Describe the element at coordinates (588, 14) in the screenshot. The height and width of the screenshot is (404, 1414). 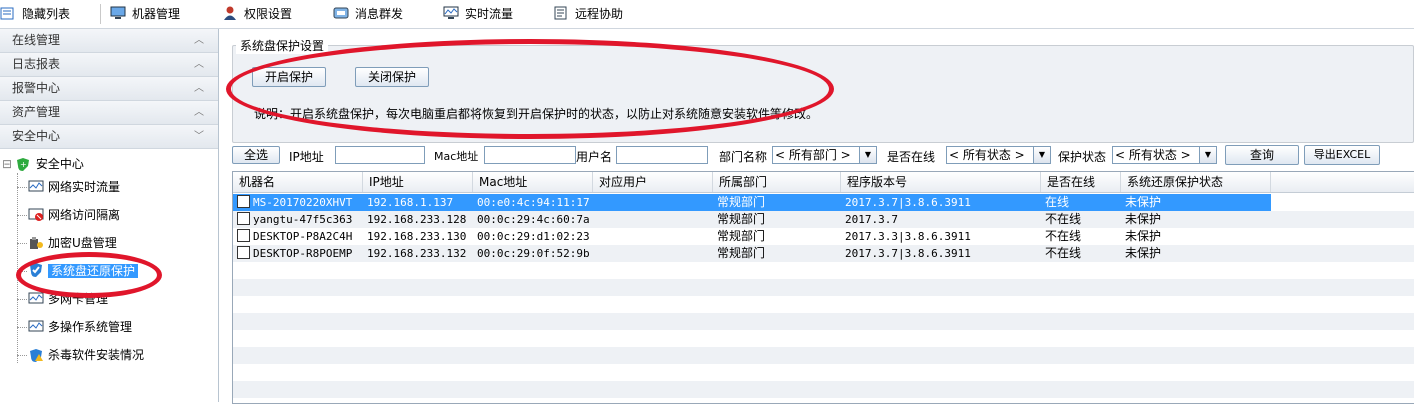
I see `toolbar-remote-assist: 远程协助` at that location.